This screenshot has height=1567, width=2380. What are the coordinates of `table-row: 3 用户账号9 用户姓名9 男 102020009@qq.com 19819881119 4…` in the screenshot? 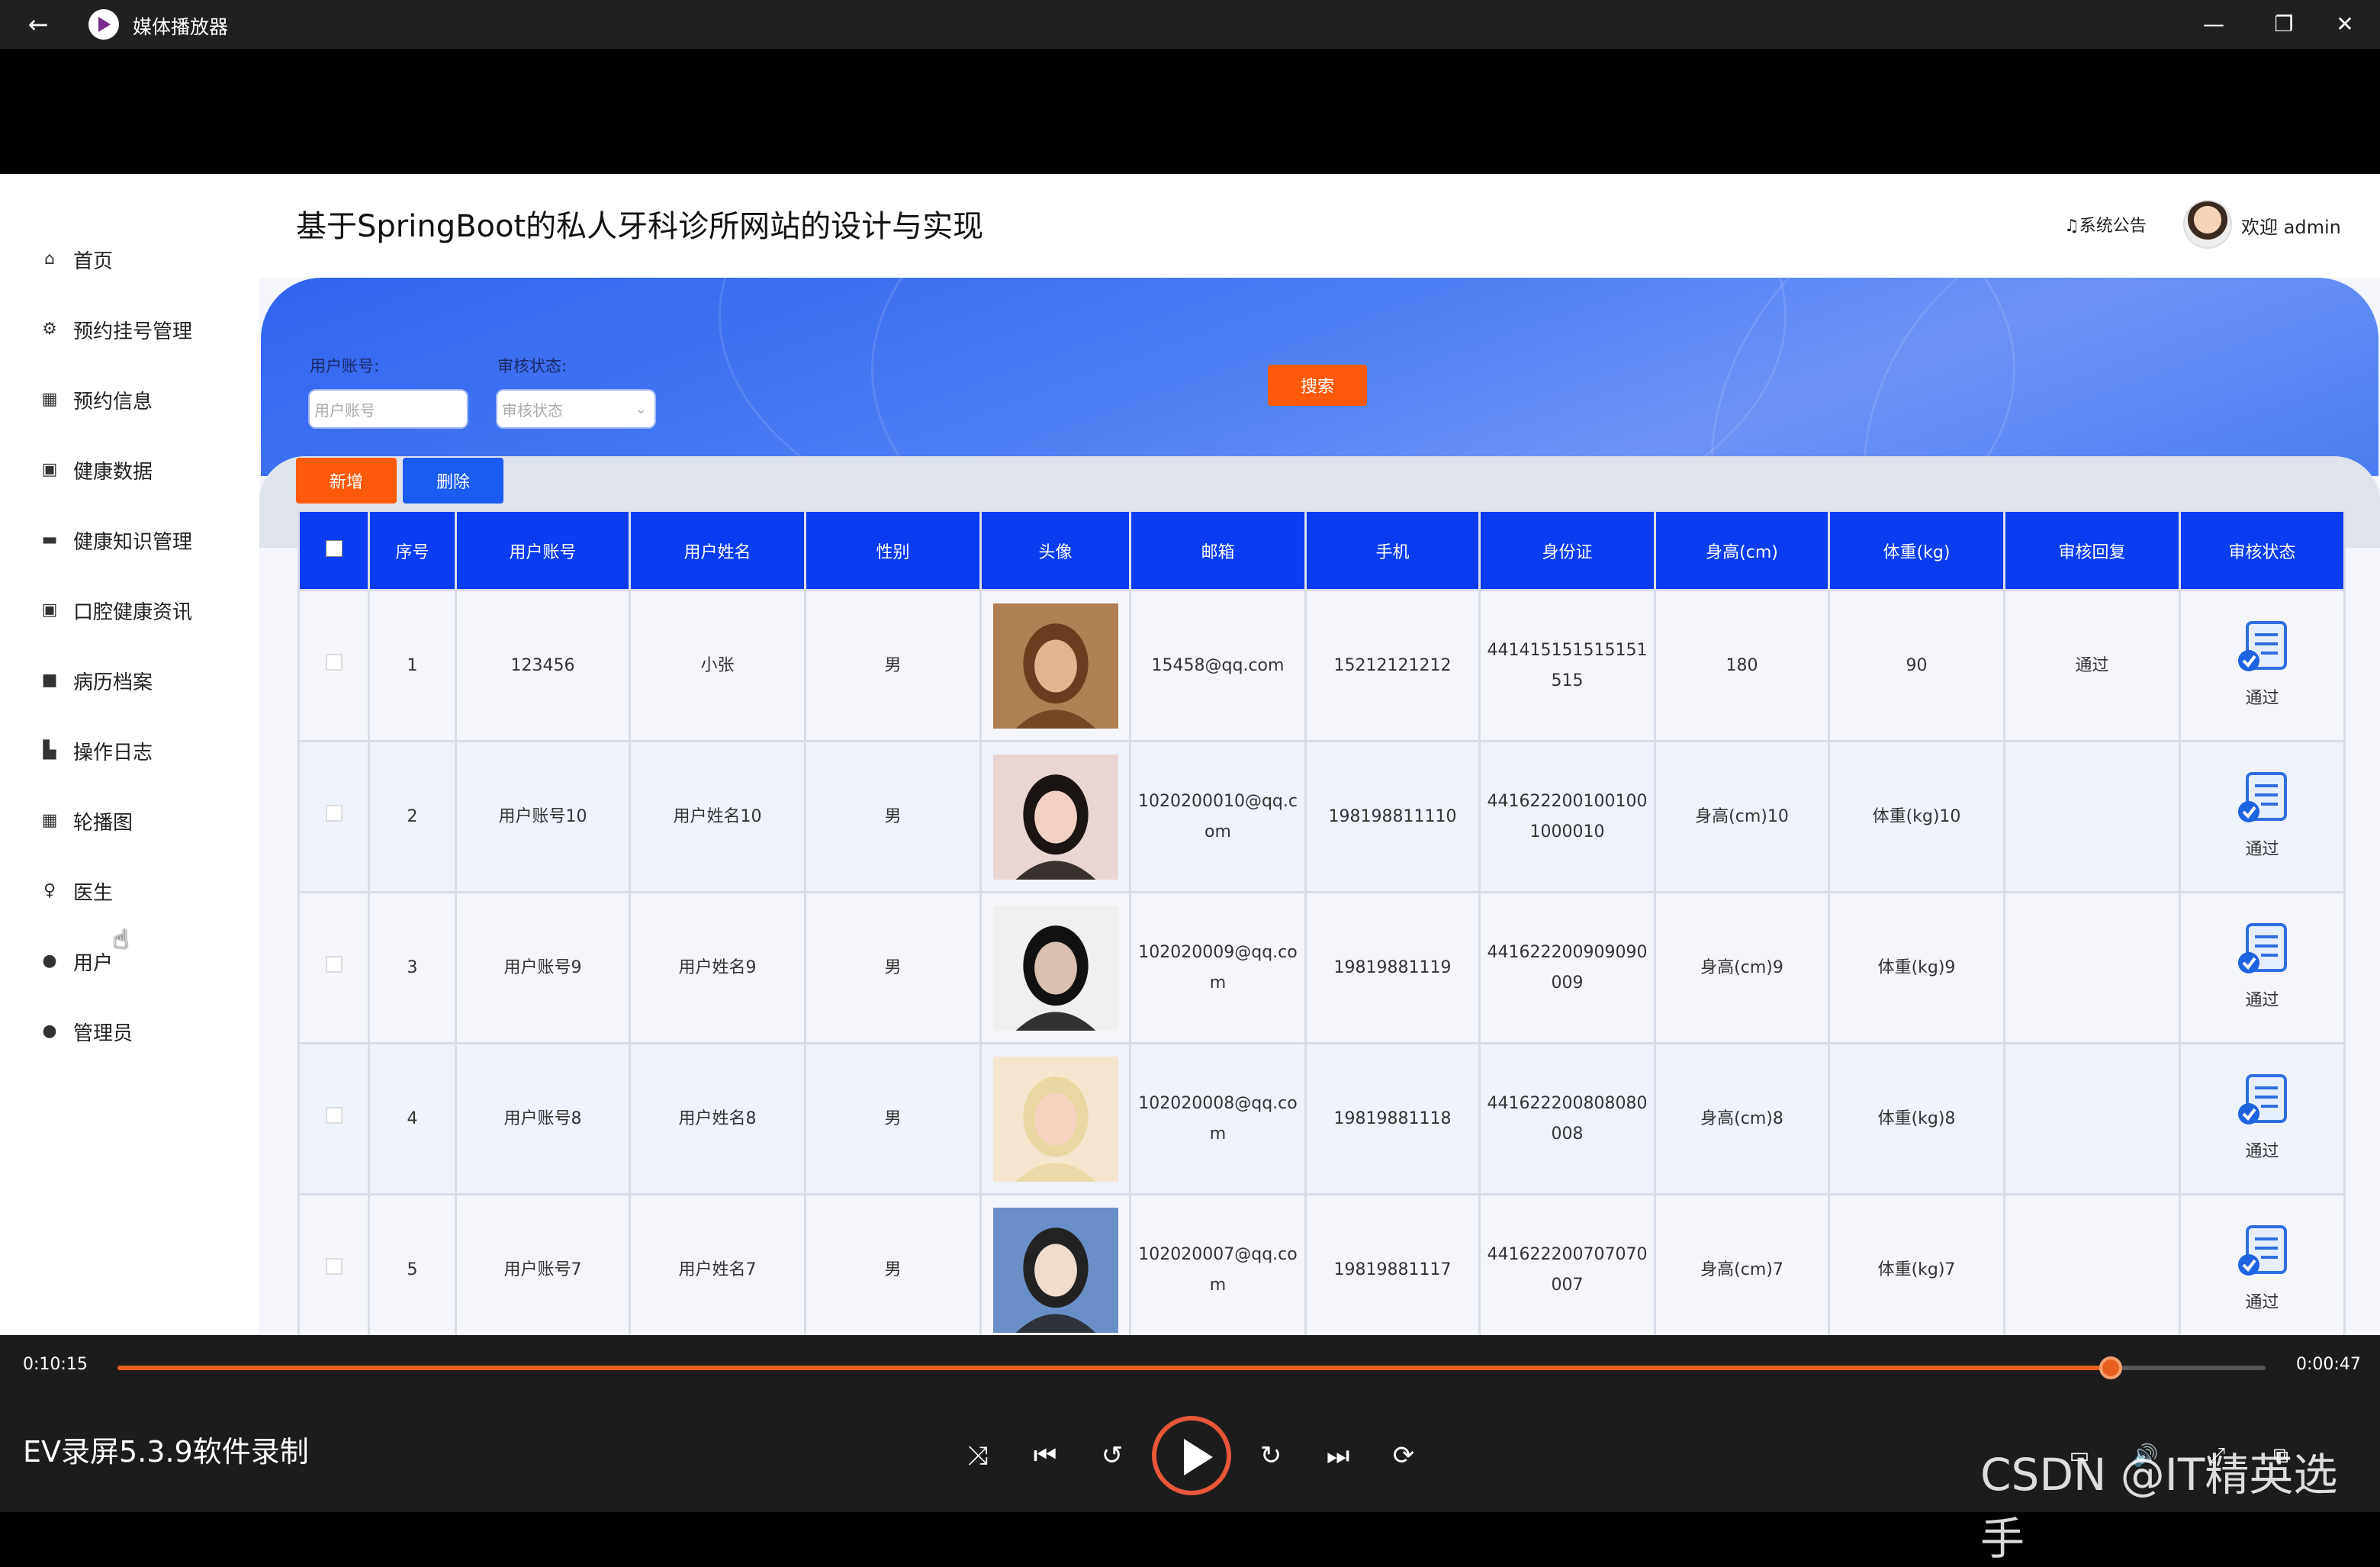 It's located at (1322, 967).